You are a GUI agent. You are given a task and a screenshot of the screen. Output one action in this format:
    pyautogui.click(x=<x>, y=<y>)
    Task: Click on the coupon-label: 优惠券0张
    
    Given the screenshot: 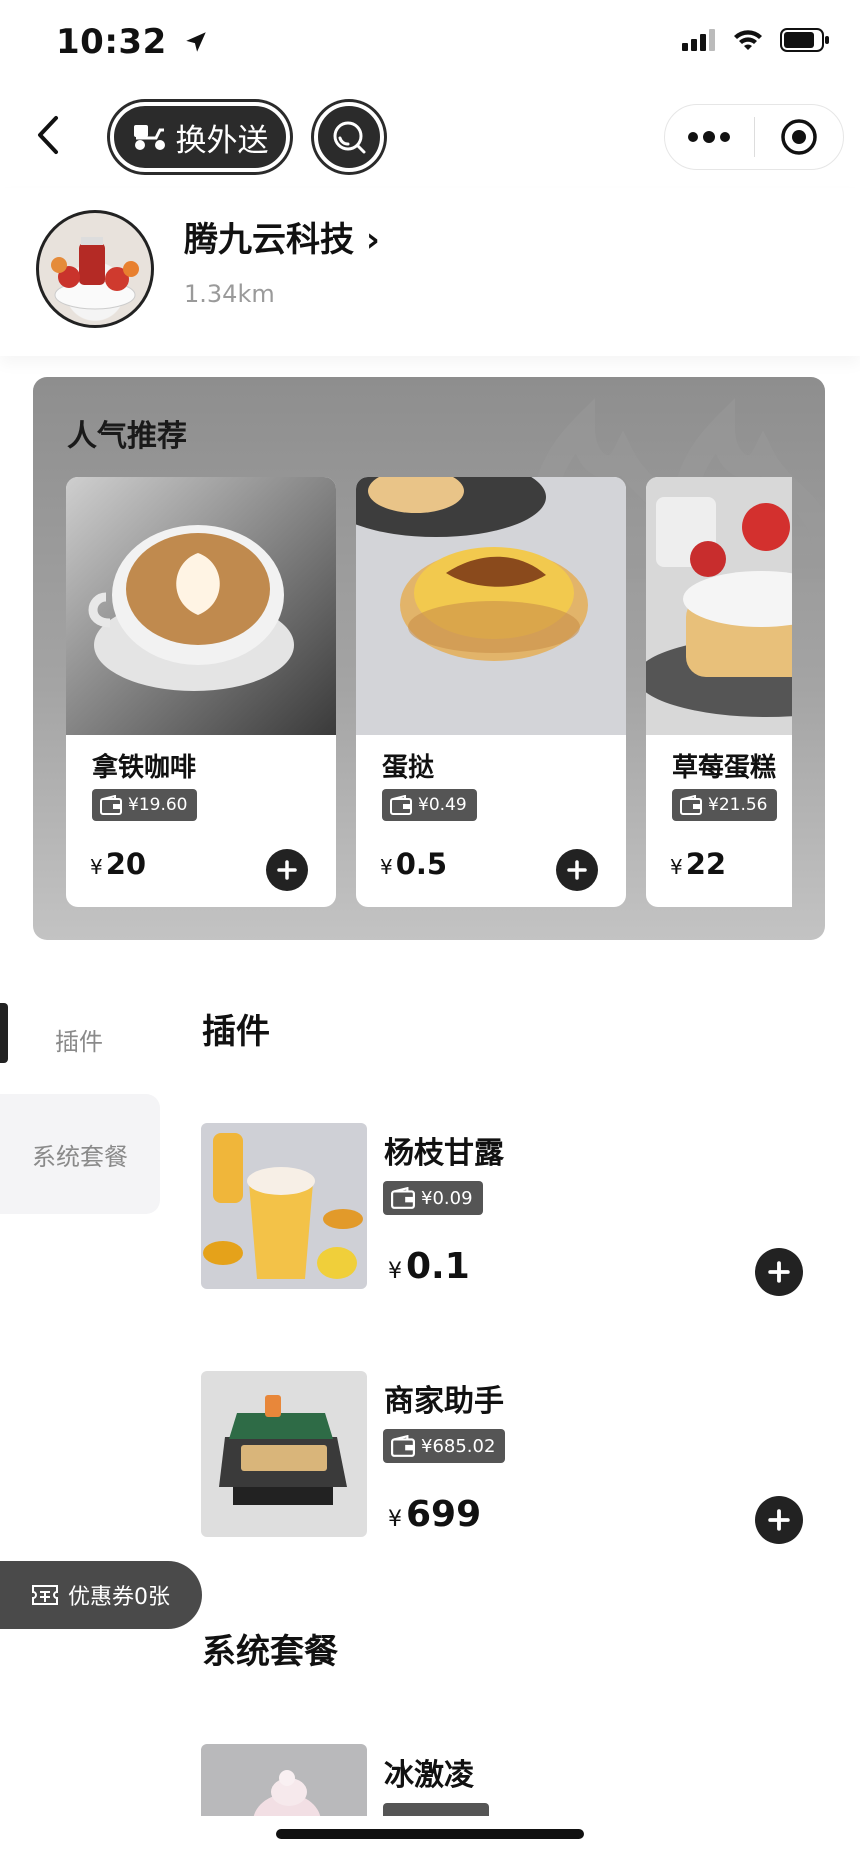 What is the action you would take?
    pyautogui.click(x=119, y=1597)
    